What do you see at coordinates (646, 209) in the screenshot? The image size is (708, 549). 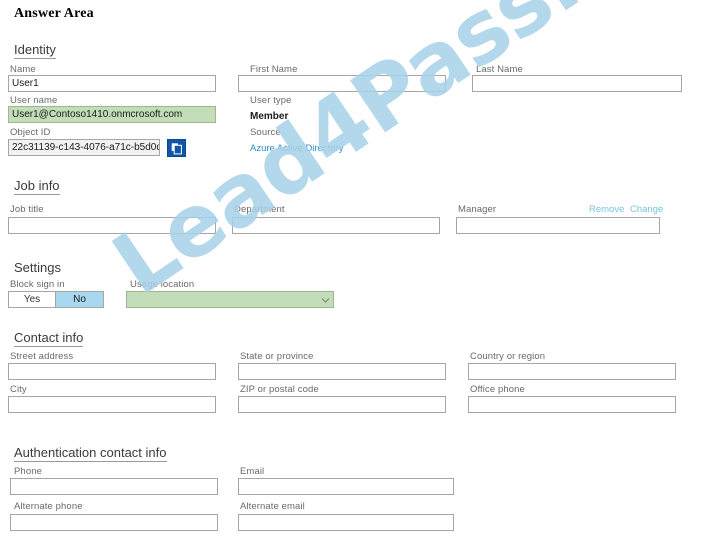 I see `link-change-manager: Change` at bounding box center [646, 209].